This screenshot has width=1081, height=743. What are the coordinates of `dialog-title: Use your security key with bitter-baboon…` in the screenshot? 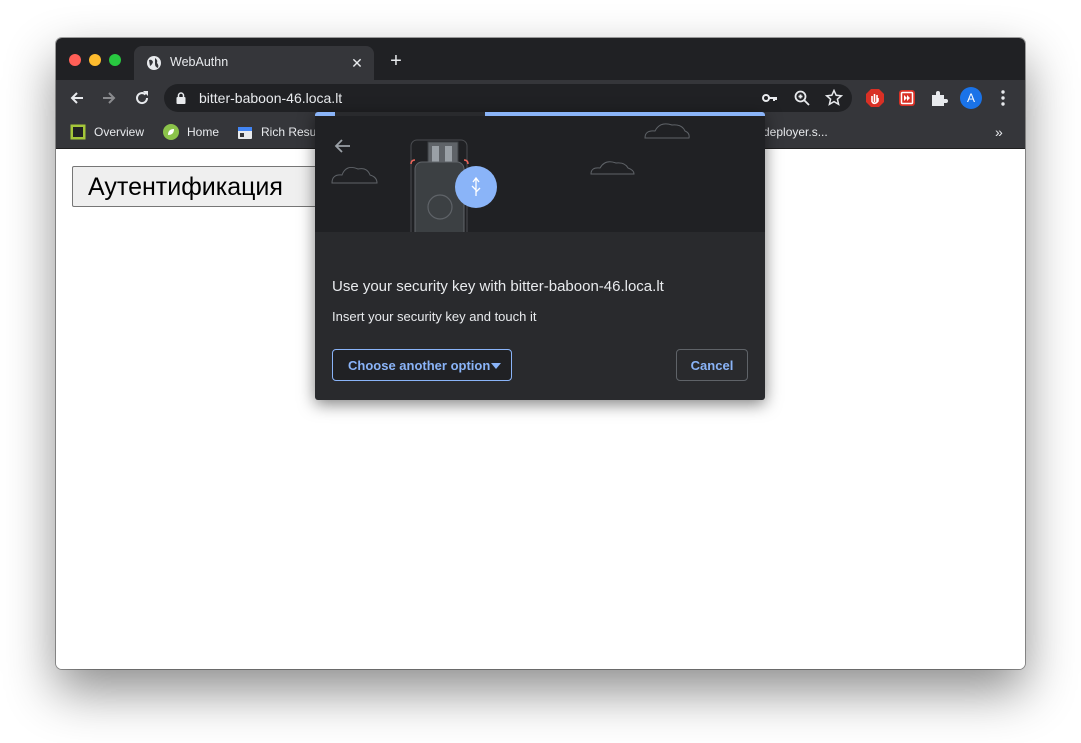 It's located at (498, 286).